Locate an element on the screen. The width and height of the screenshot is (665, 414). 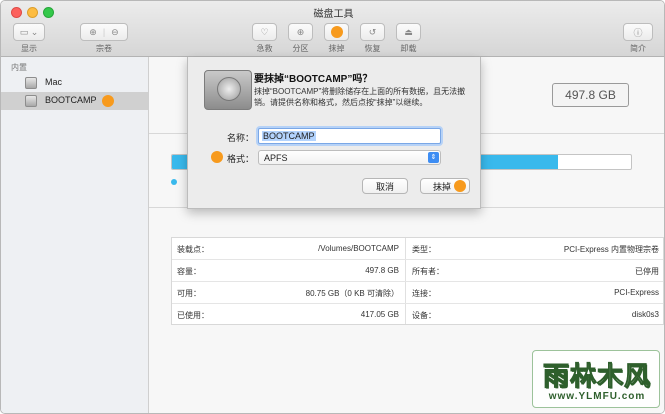
sidebar-icon: ▭ ⌄ is located at coordinates (29, 31).